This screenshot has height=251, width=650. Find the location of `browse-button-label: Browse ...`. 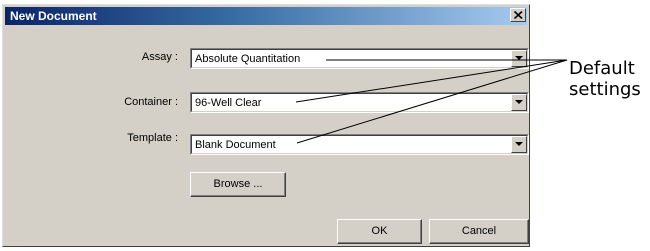

browse-button-label: Browse ... is located at coordinates (238, 184).